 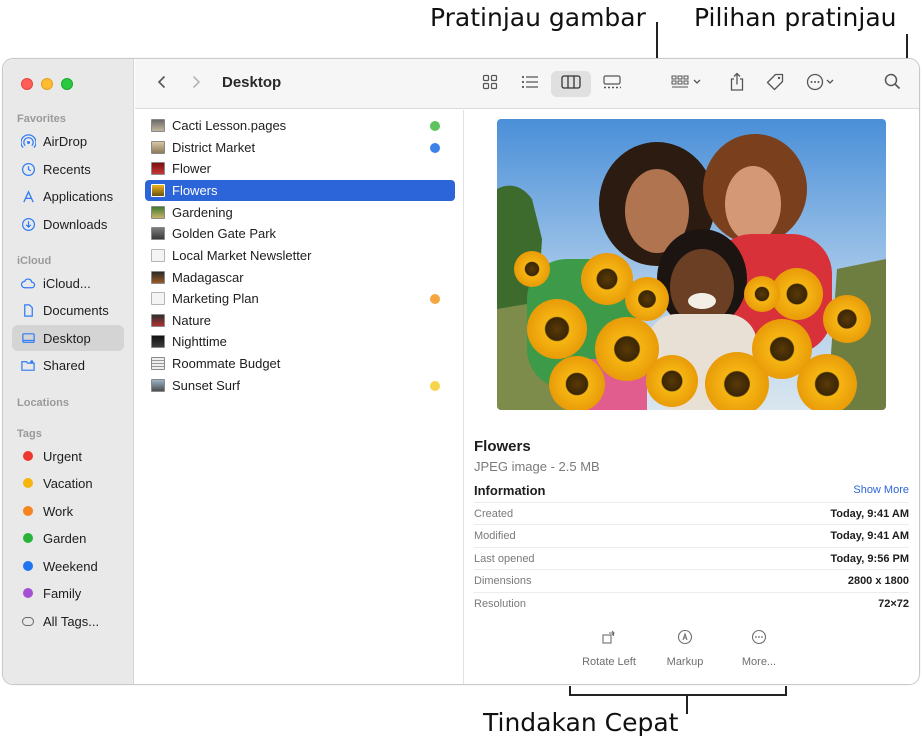 I want to click on back-button, so click(x=162, y=84).